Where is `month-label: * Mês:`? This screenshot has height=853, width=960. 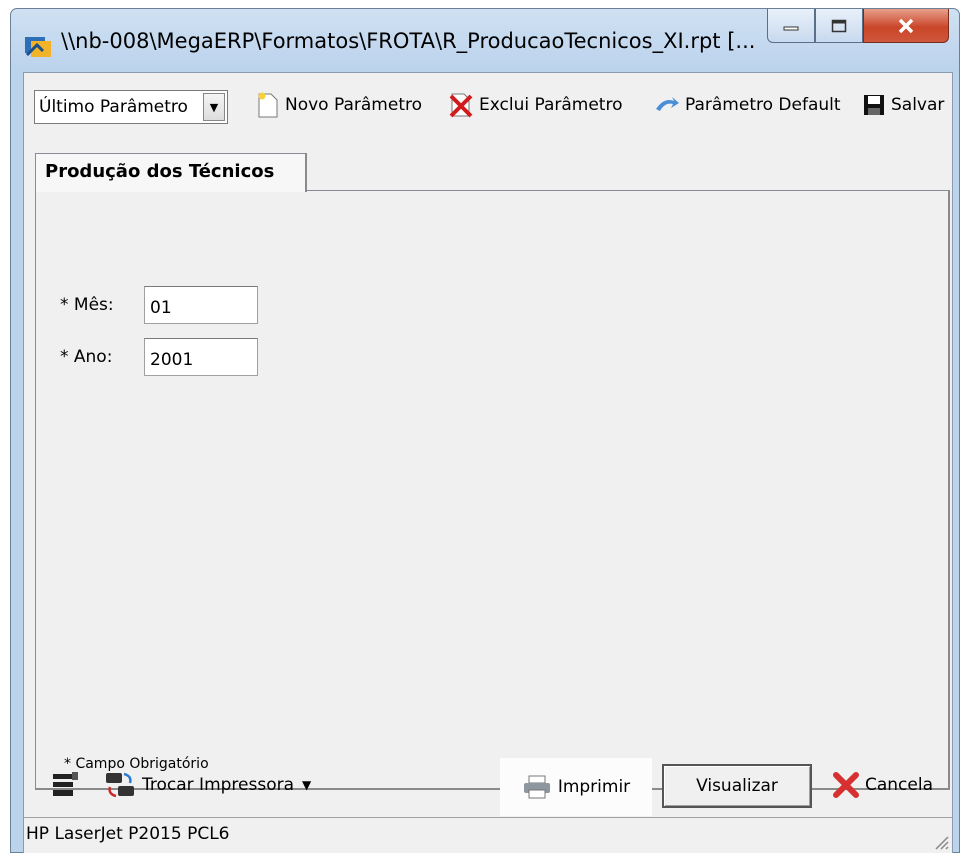
month-label: * Mês: is located at coordinates (87, 305).